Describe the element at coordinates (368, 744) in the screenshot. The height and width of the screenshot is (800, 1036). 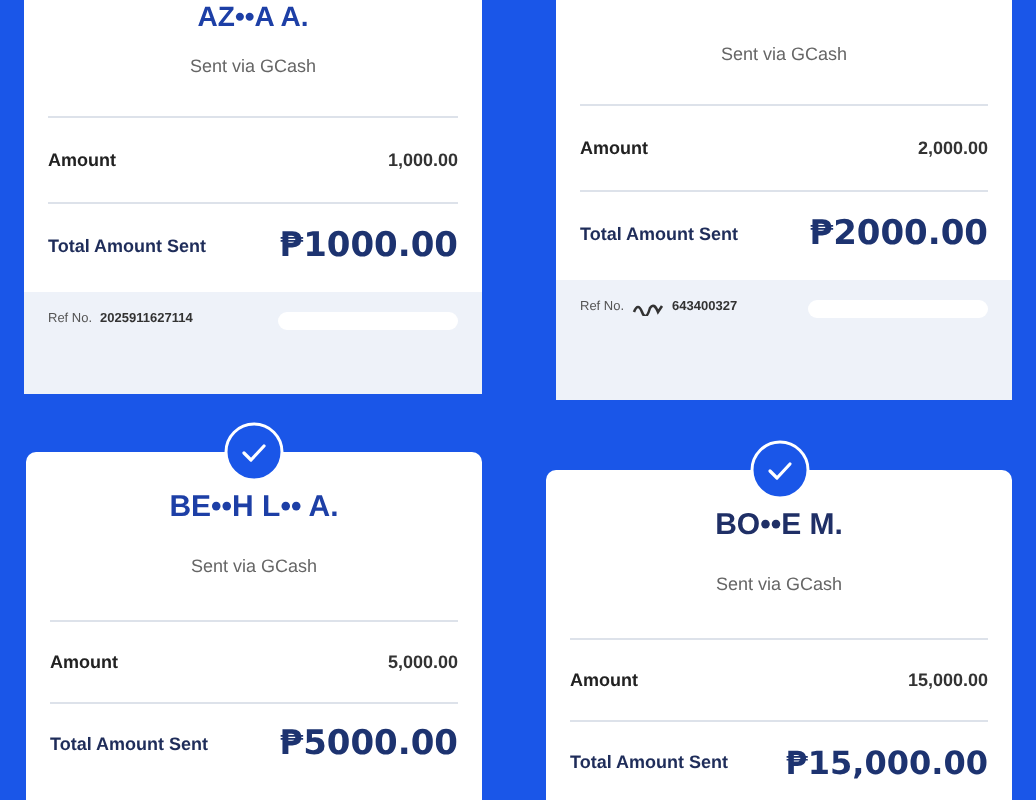
I see `total-amount: ₱5000.00` at that location.